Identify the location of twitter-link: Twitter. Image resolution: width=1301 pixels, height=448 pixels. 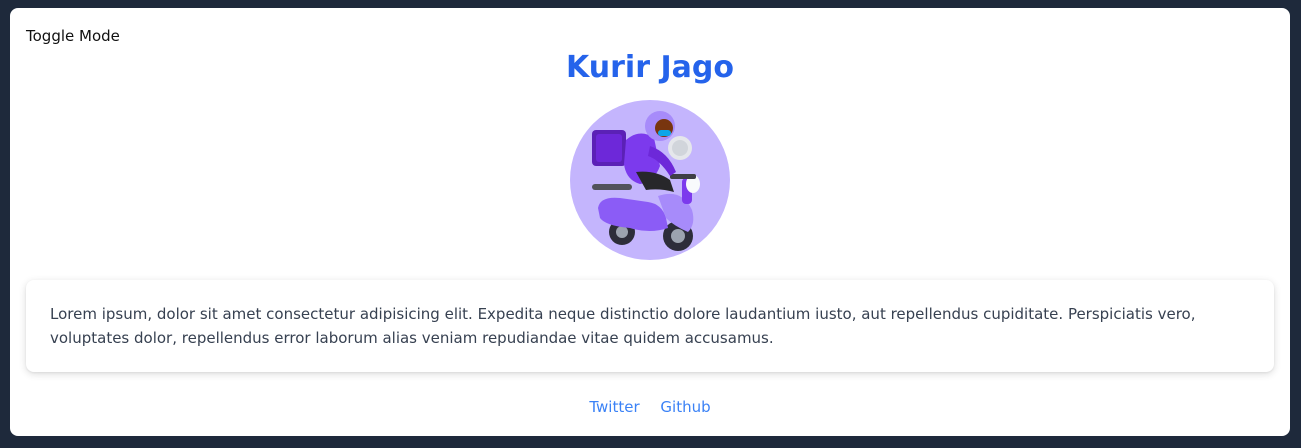
(614, 407).